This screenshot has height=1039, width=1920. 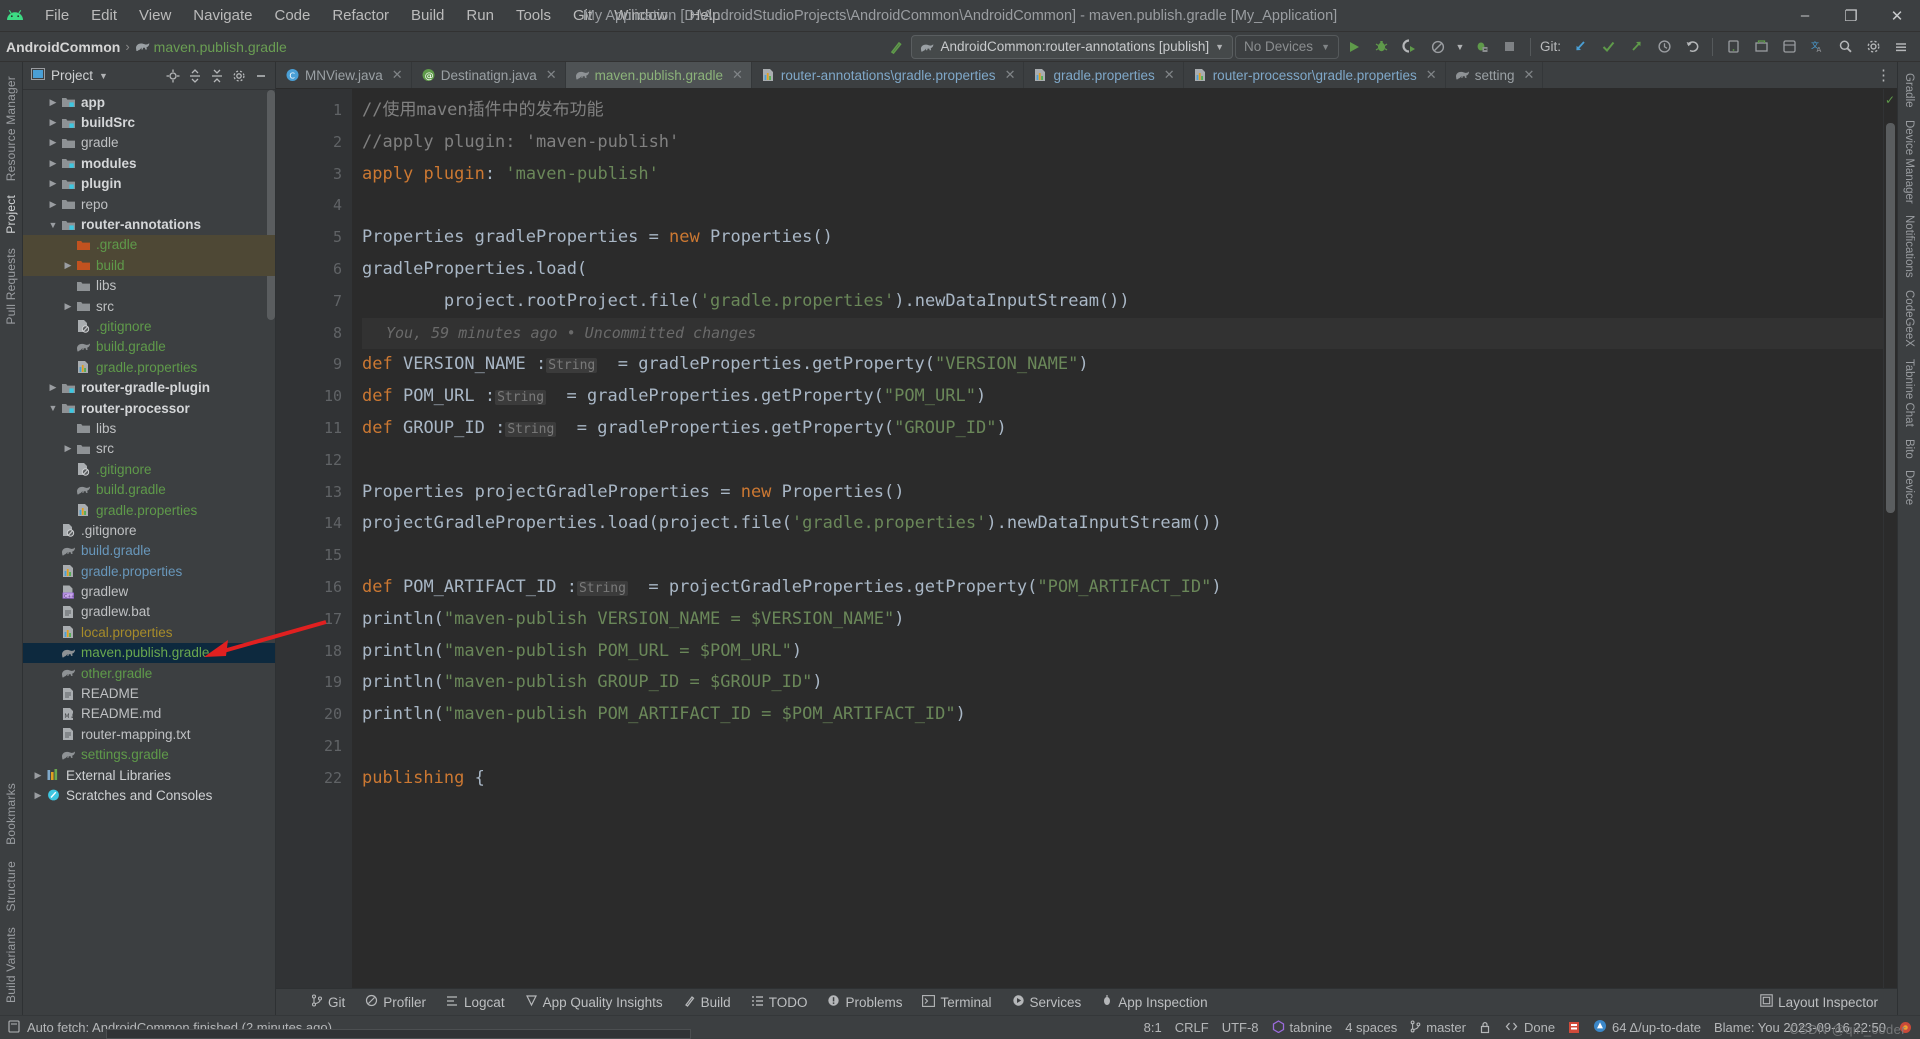 What do you see at coordinates (480, 15) in the screenshot?
I see `menu-run: Run` at bounding box center [480, 15].